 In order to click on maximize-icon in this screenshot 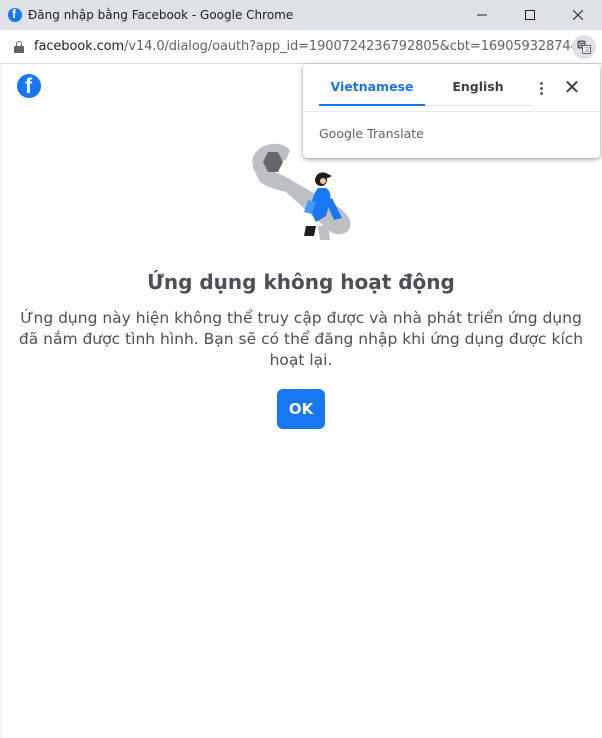, I will do `click(530, 15)`.